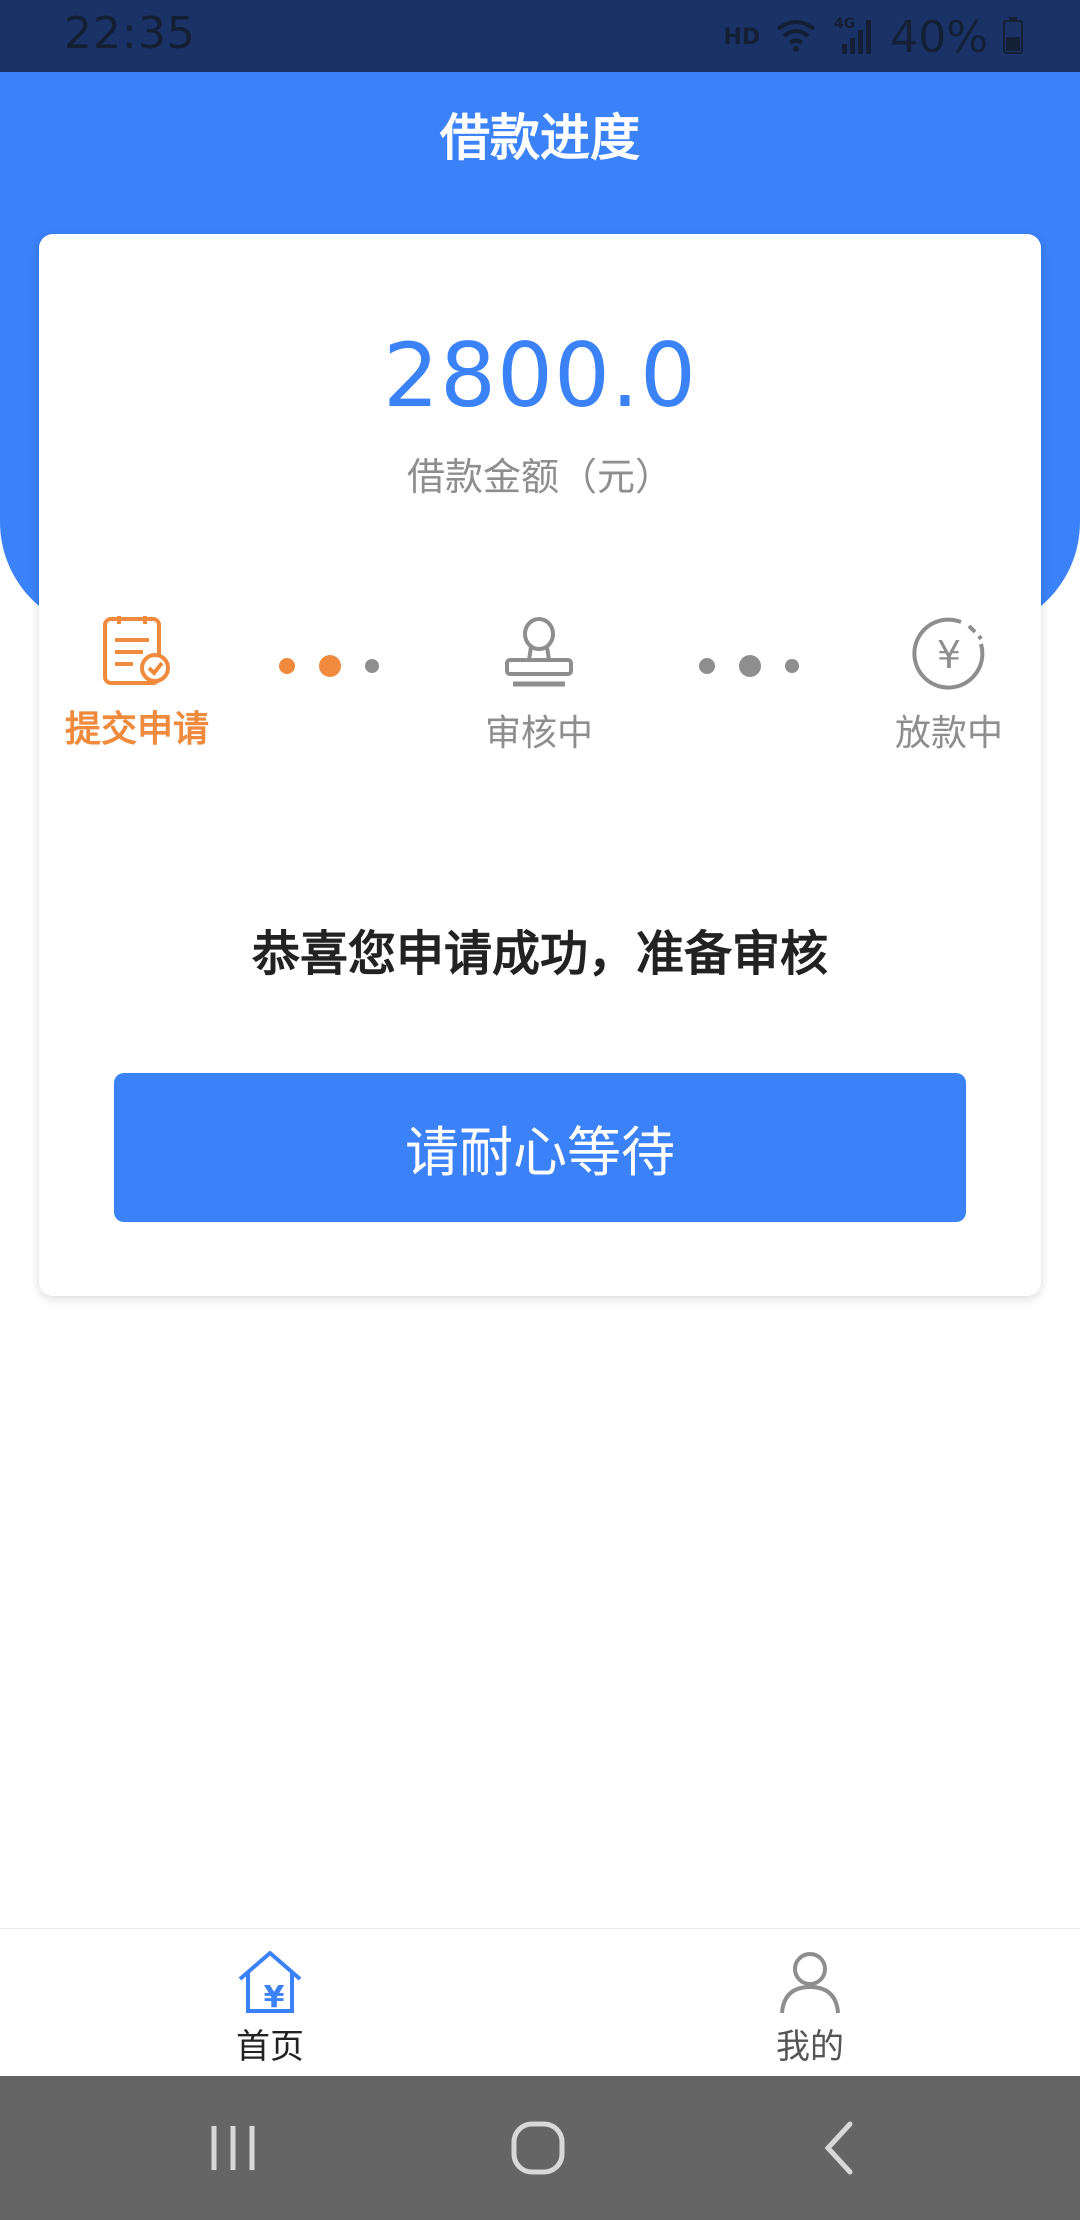 The width and height of the screenshot is (1080, 2220). I want to click on loan-amount-label: 借款金额（元）, so click(539, 477).